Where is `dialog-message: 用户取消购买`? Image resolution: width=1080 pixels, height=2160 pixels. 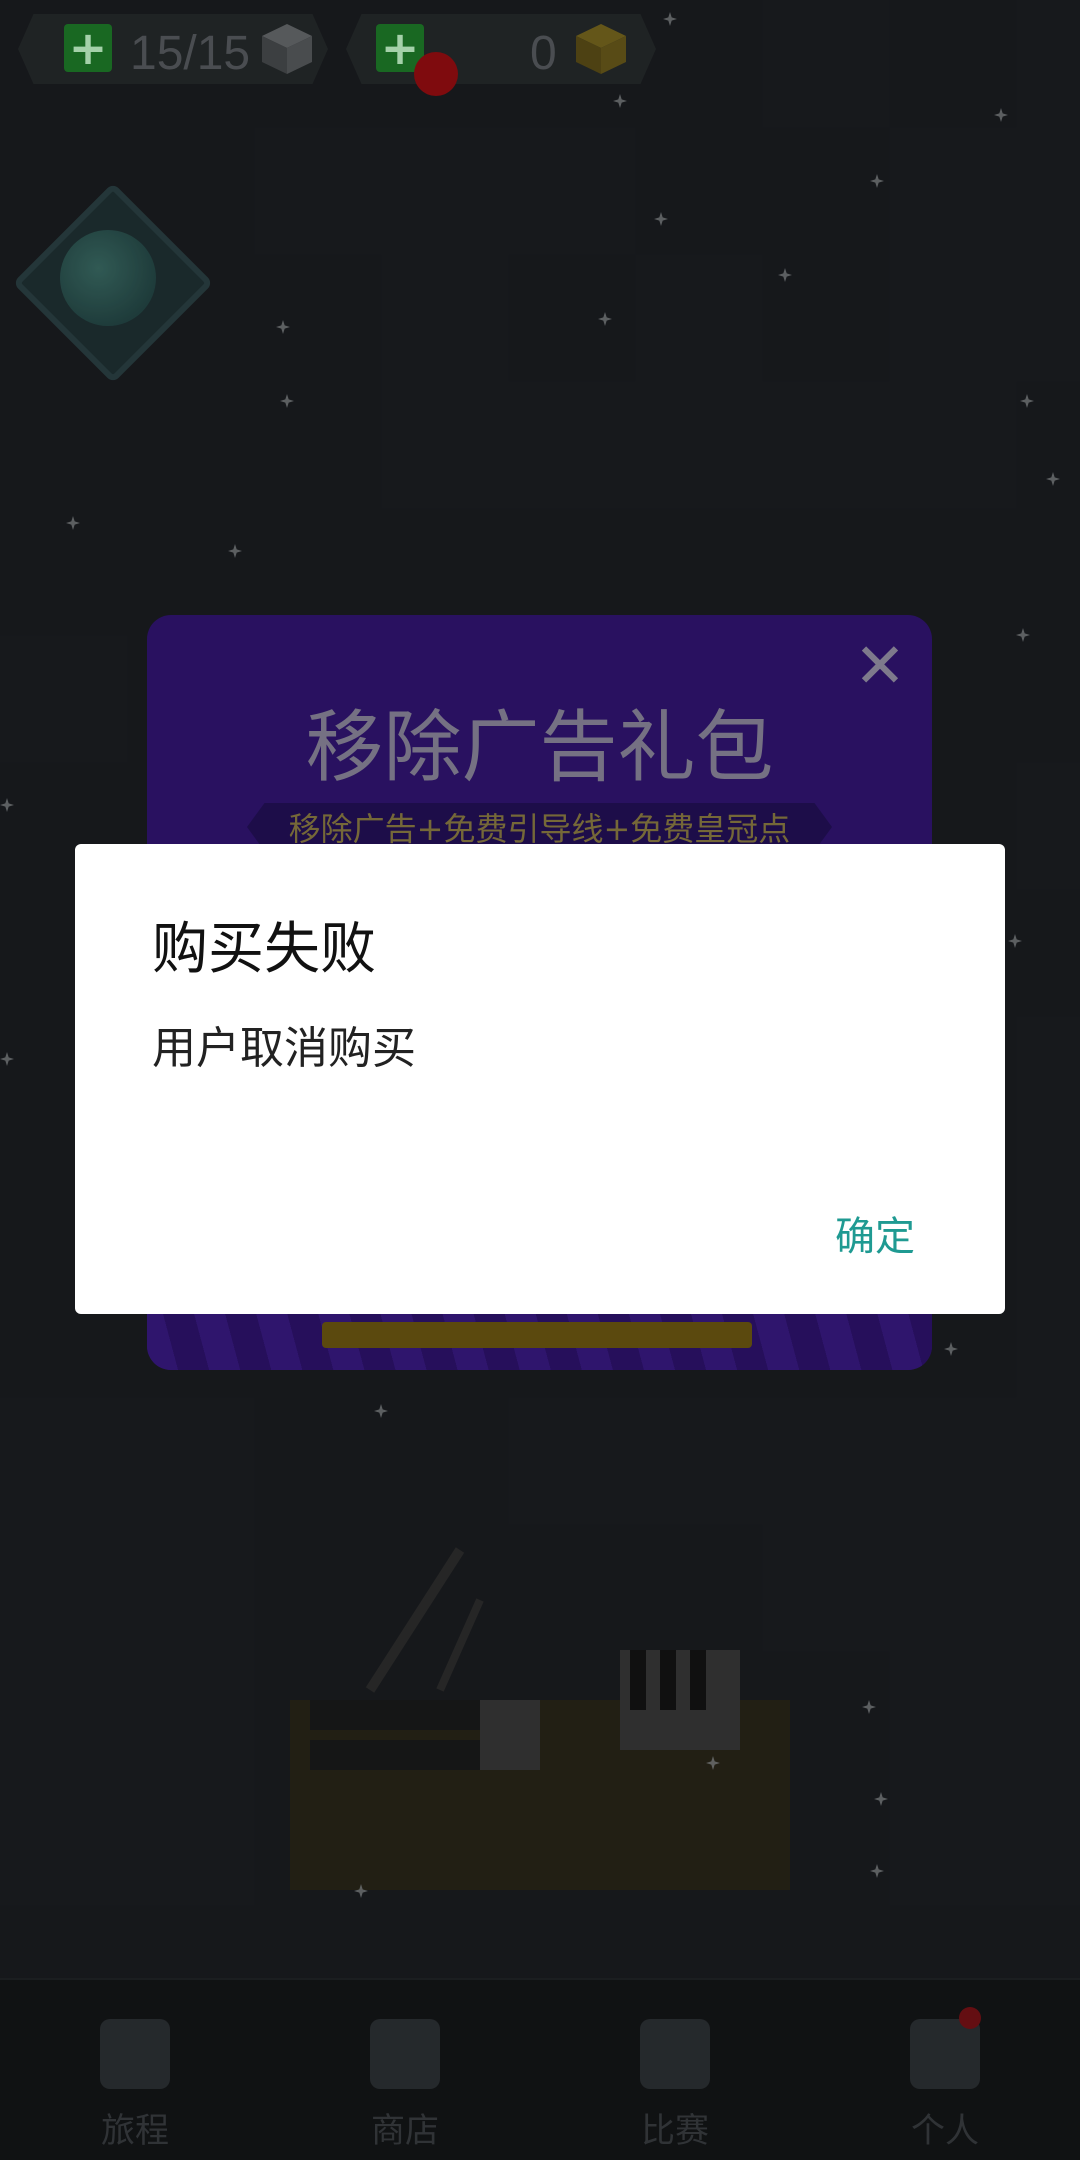 dialog-message: 用户取消购买 is located at coordinates (284, 1048).